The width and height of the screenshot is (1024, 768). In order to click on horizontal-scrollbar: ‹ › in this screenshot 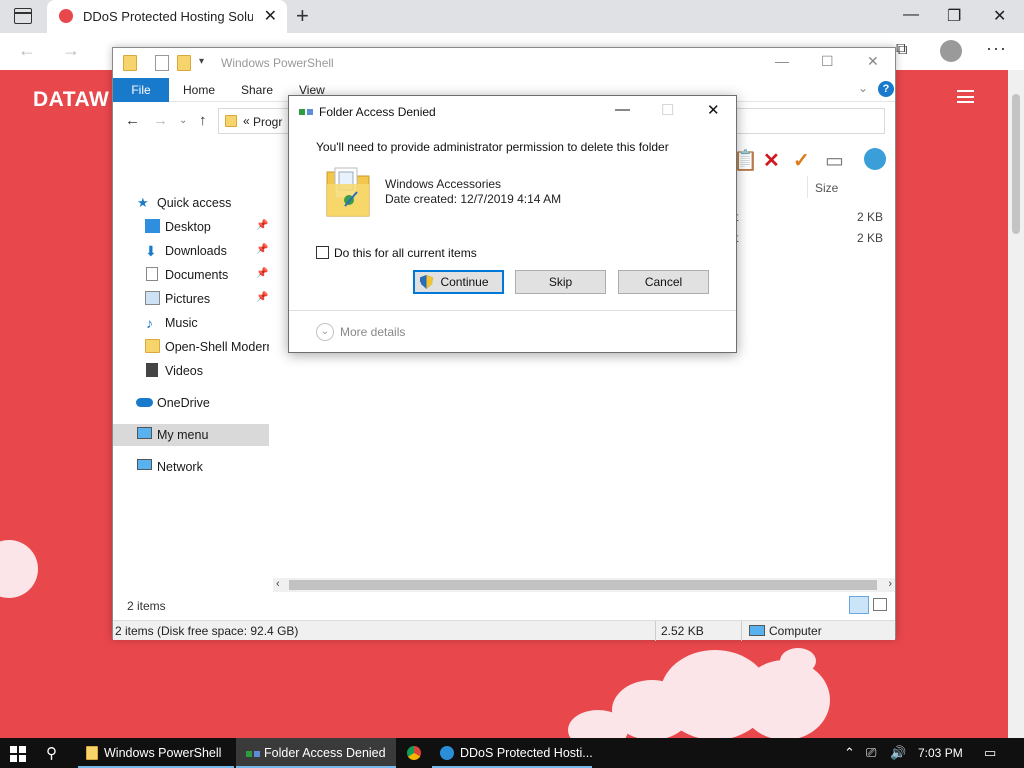, I will do `click(584, 585)`.